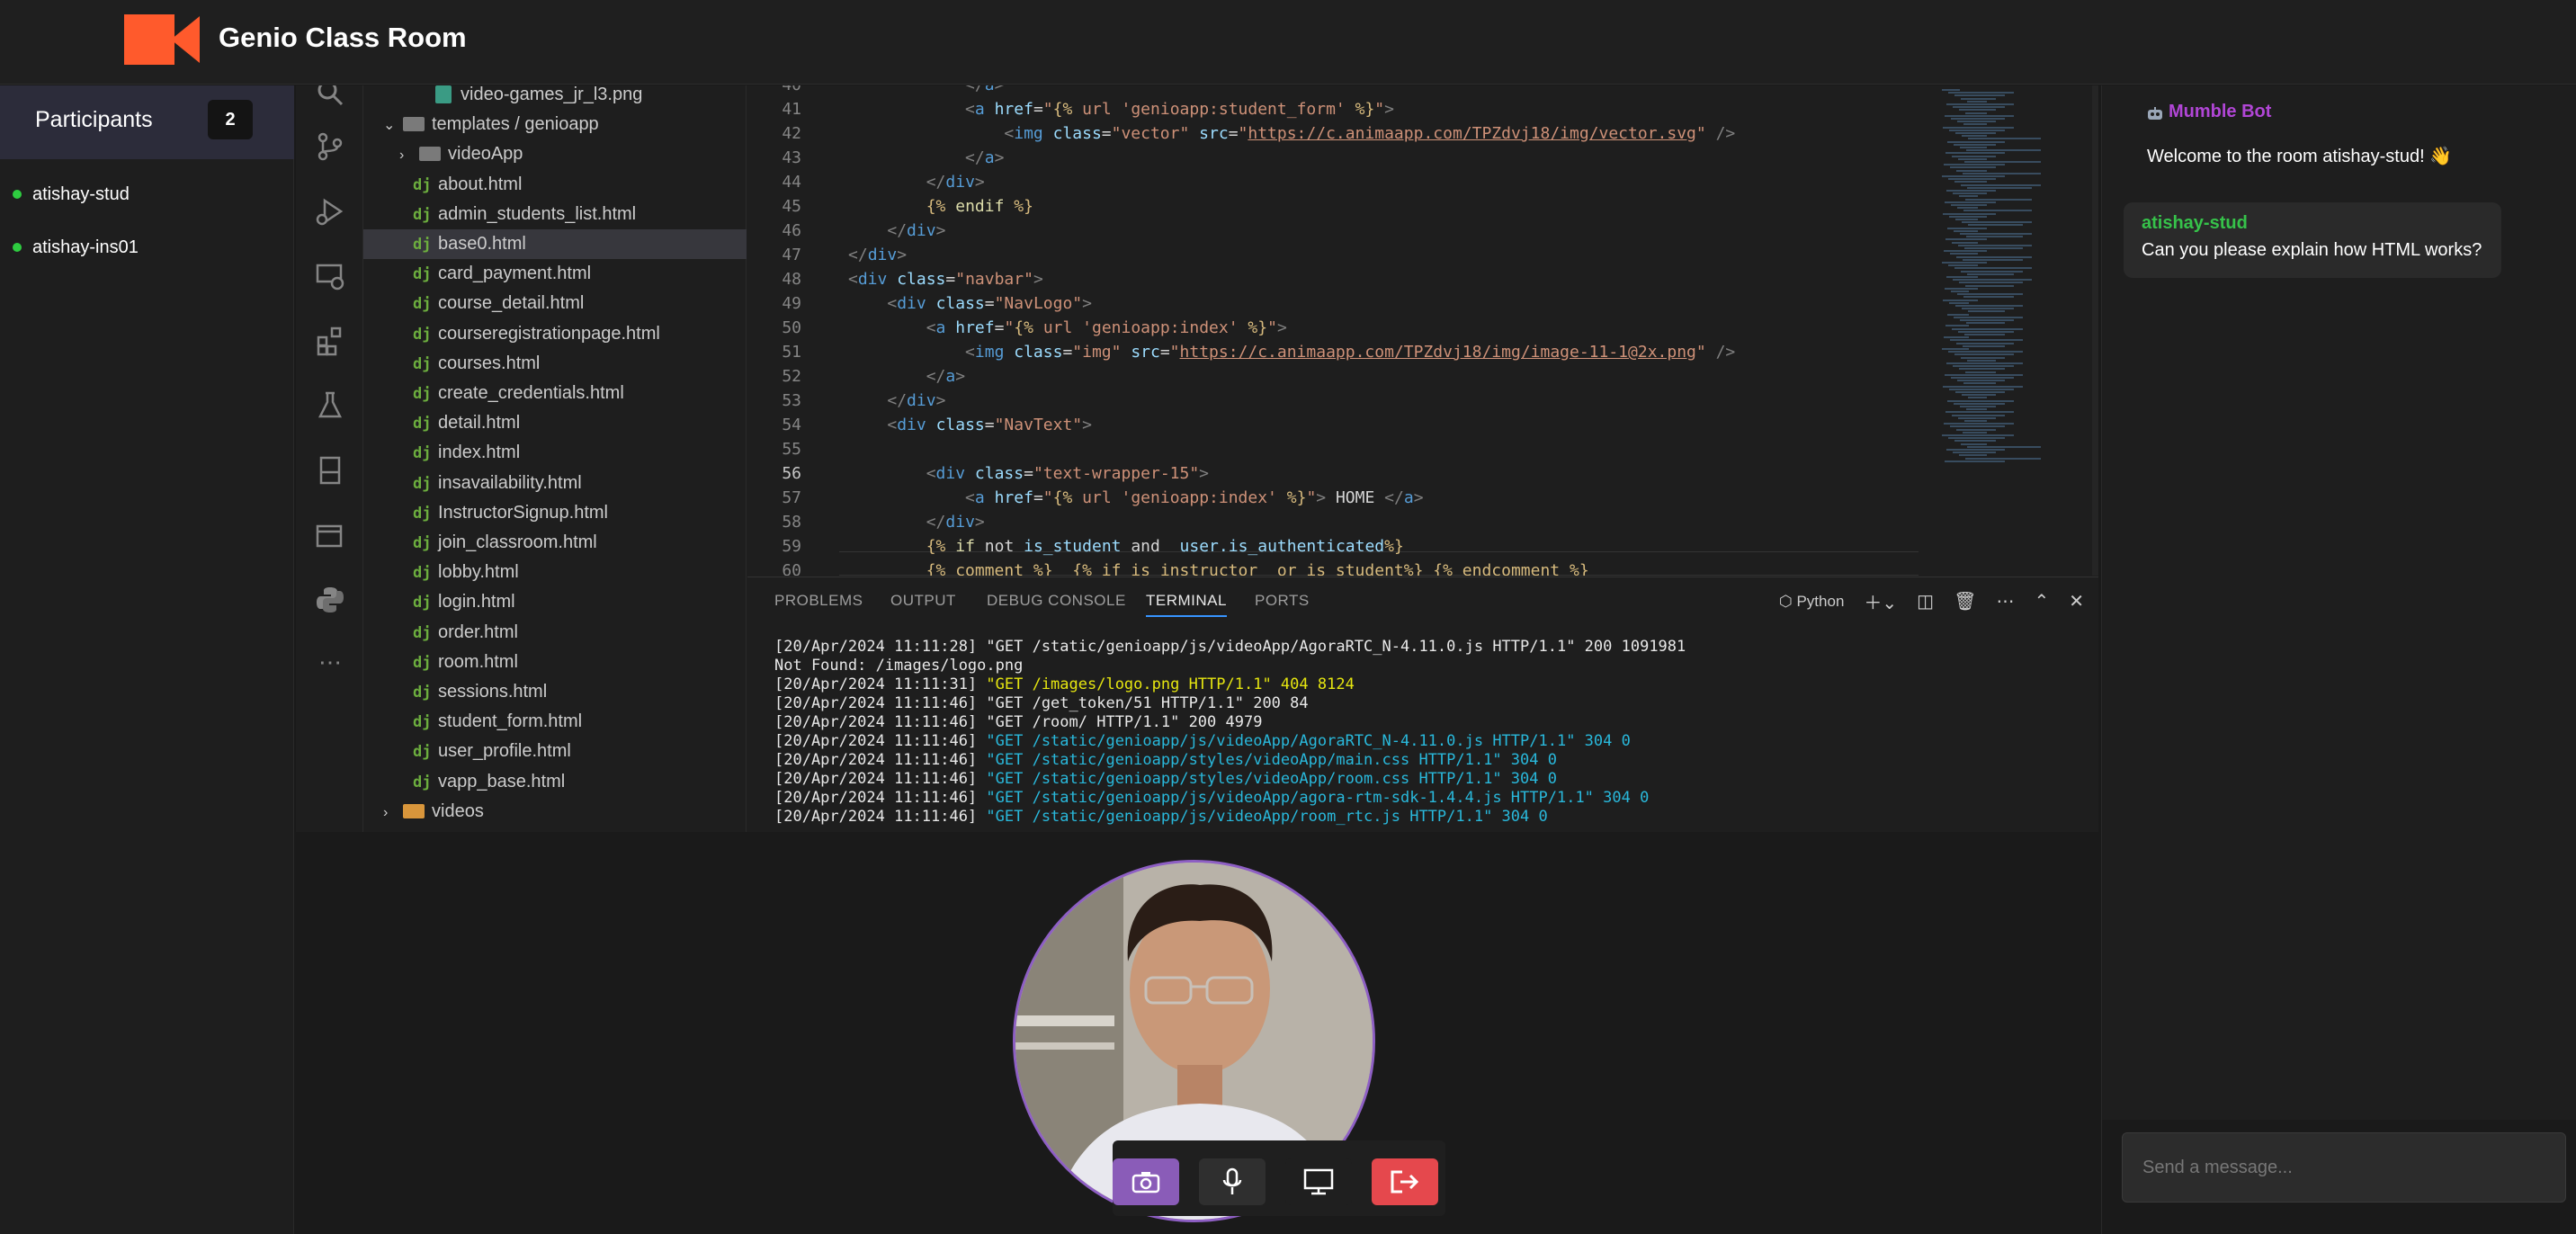  I want to click on panels-icon, so click(330, 535).